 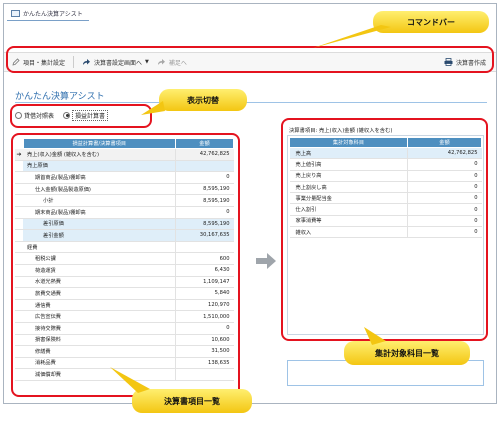 I want to click on callout-label: 集計対象科目一覧, so click(x=407, y=353).